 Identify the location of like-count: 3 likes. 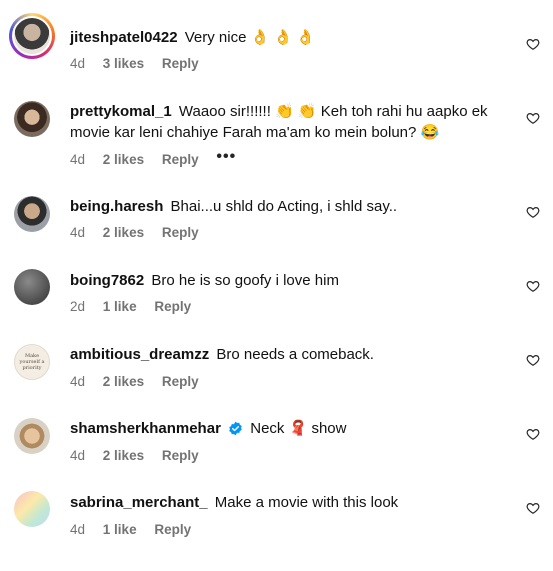
(123, 63).